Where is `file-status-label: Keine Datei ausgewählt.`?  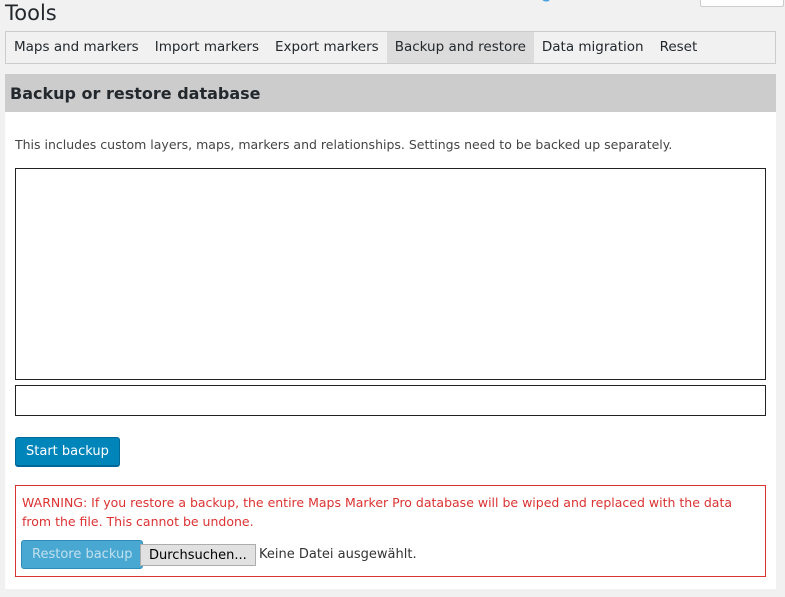 file-status-label: Keine Datei ausgewählt. is located at coordinates (338, 554).